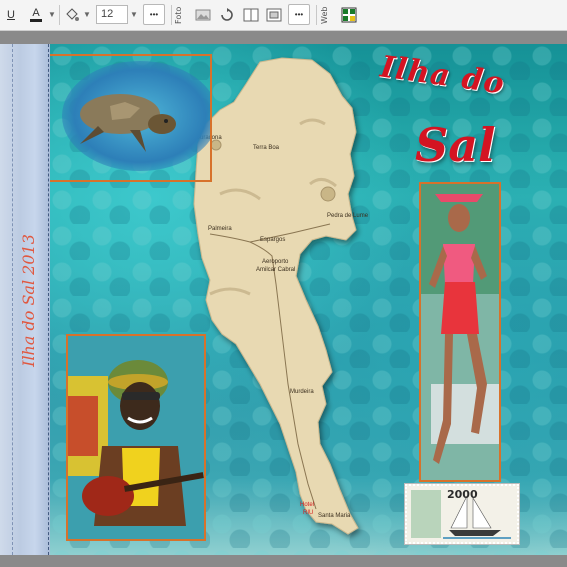 This screenshot has height=567, width=567. I want to click on photo-frame-turtle, so click(131, 118).